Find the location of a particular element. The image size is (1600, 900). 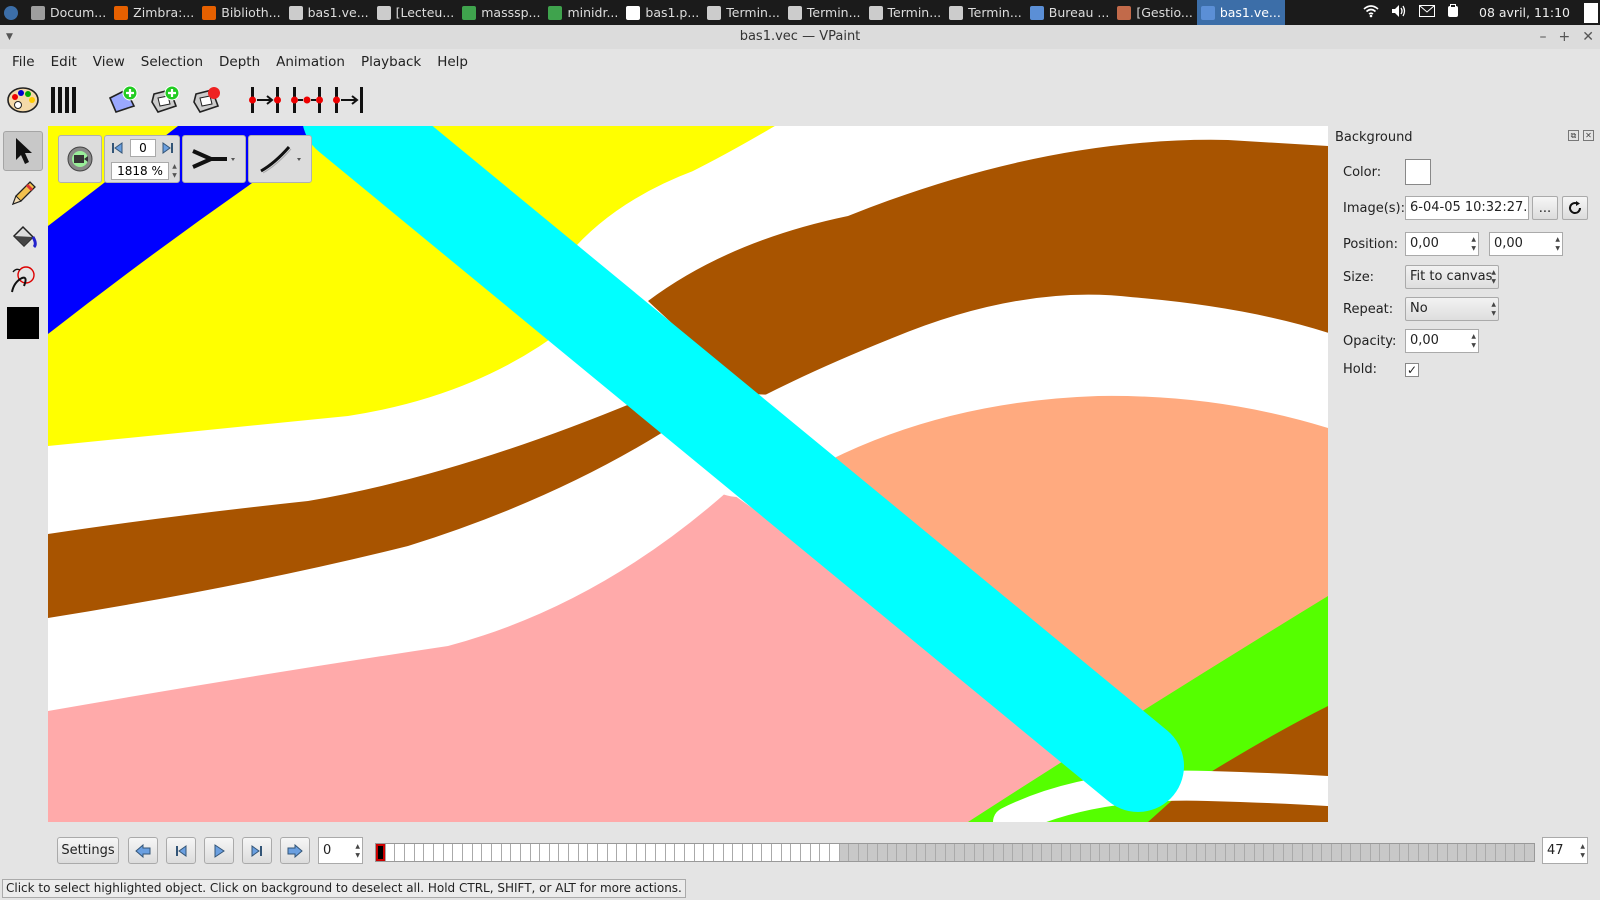

menu-playback: Playback is located at coordinates (391, 62).